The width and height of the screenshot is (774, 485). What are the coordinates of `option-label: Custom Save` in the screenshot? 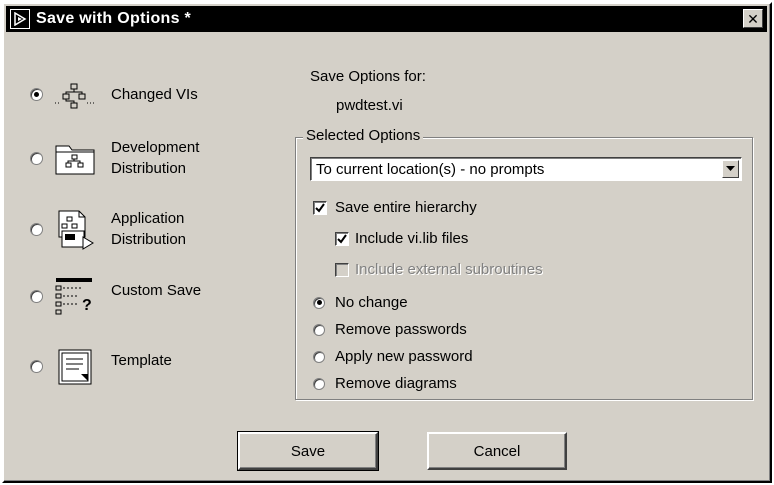 It's located at (156, 290).